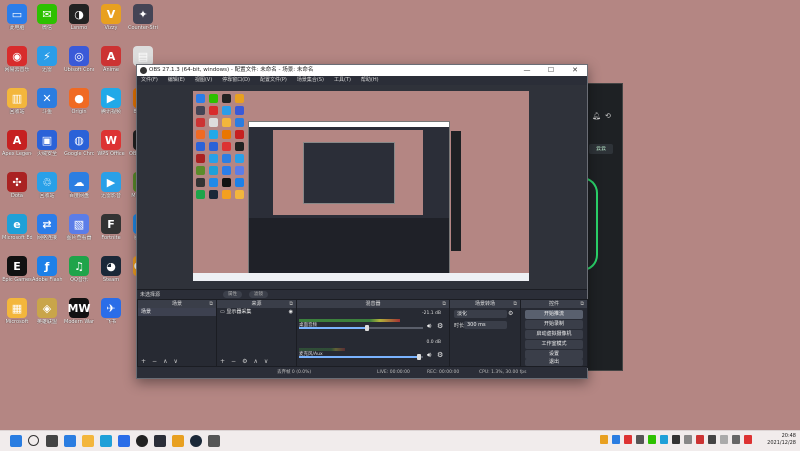  I want to click on menu-item: 编辑(E), so click(176, 80).